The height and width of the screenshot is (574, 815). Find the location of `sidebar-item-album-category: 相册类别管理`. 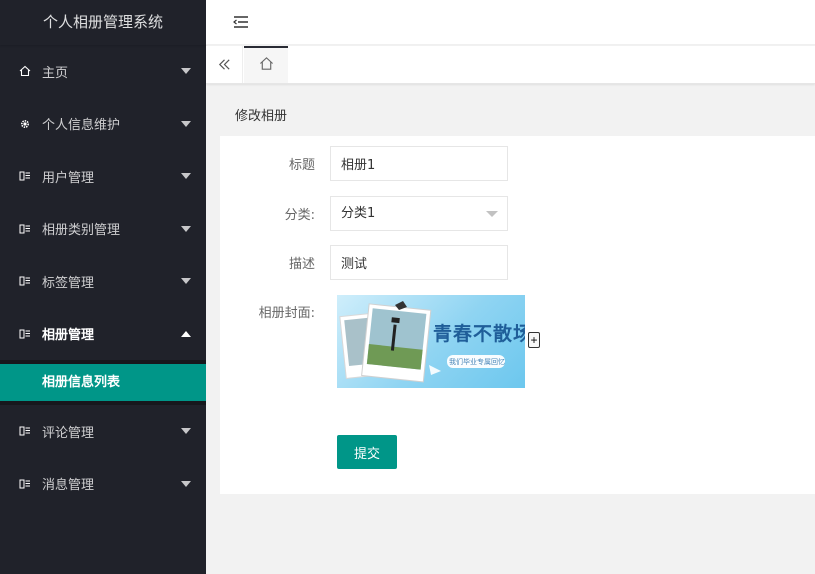

sidebar-item-album-category: 相册类别管理 is located at coordinates (103, 229).